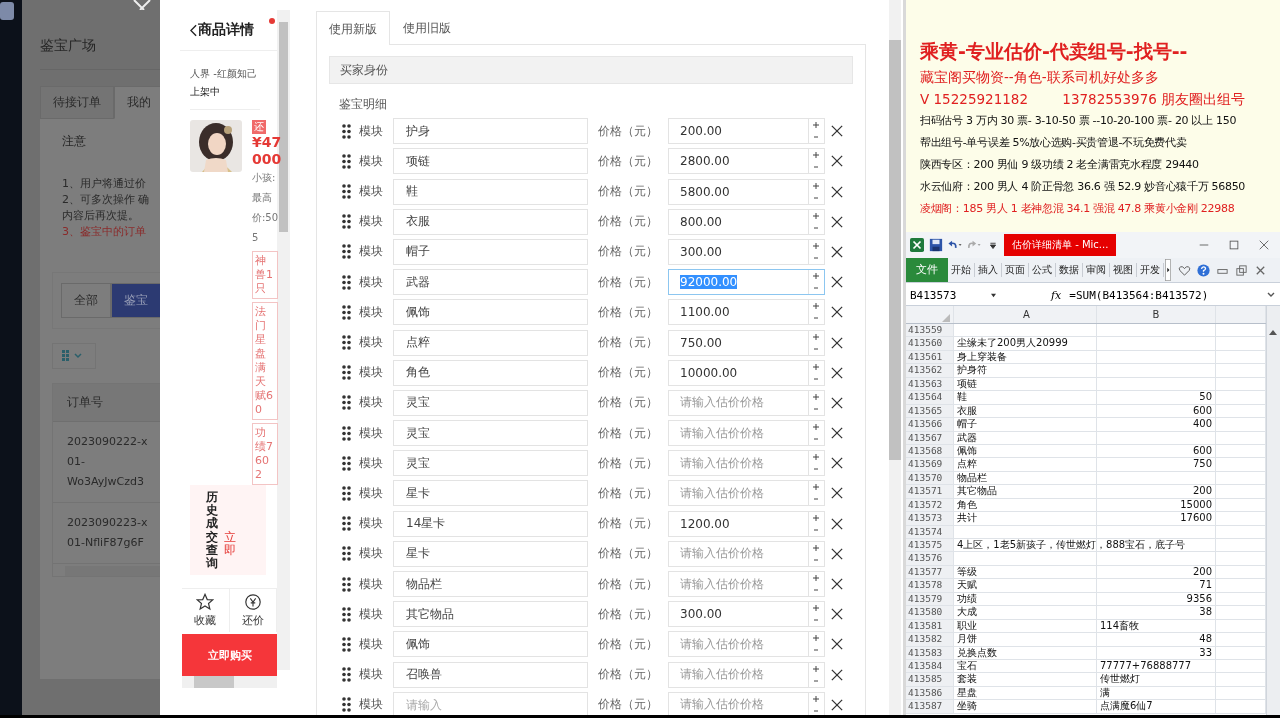 Image resolution: width=1280 pixels, height=718 pixels. I want to click on input-field: 项链, so click(490, 161).